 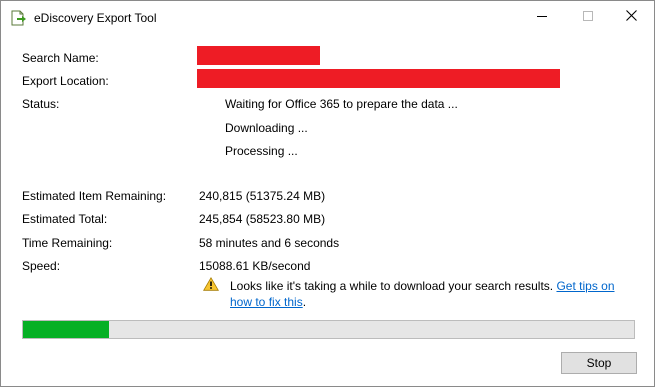 I want to click on time-remaining-value: 58 minutes and 6 seconds, so click(x=269, y=243).